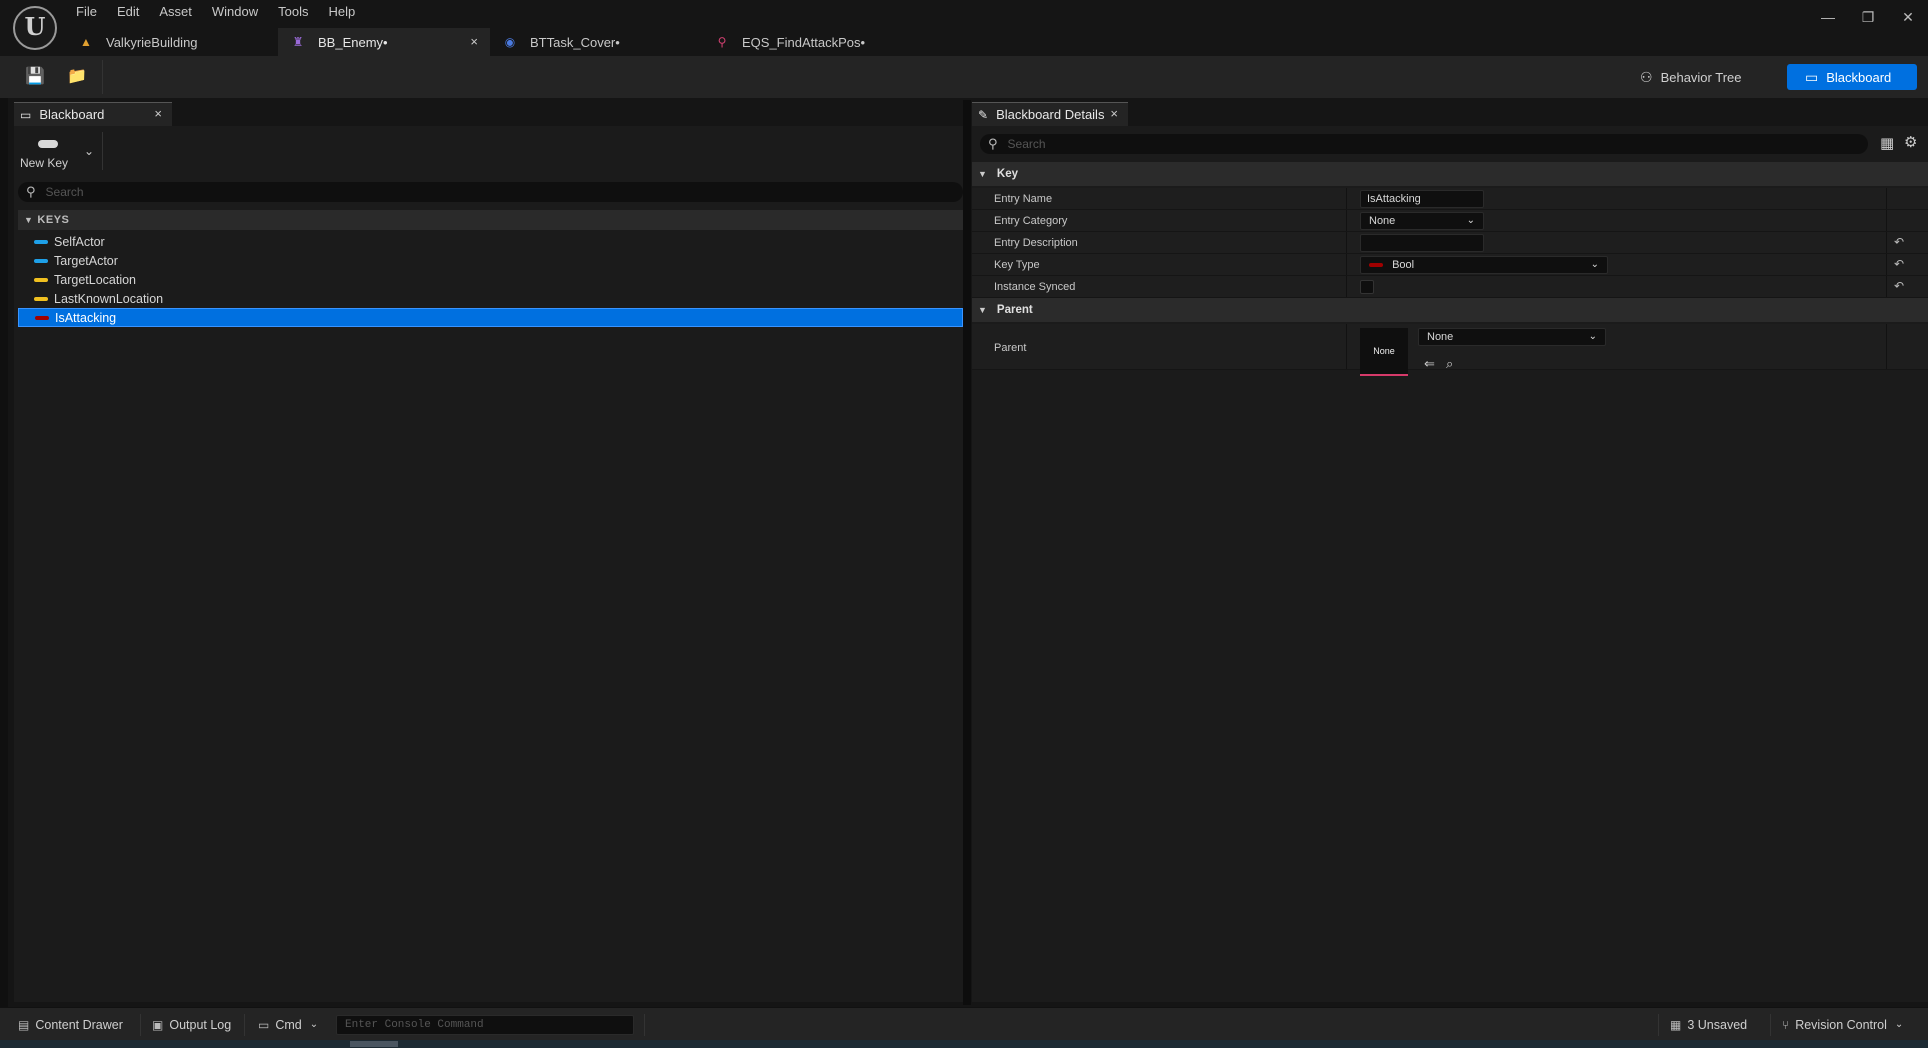 This screenshot has width=1928, height=1048. I want to click on menu-edit: Edit, so click(128, 12).